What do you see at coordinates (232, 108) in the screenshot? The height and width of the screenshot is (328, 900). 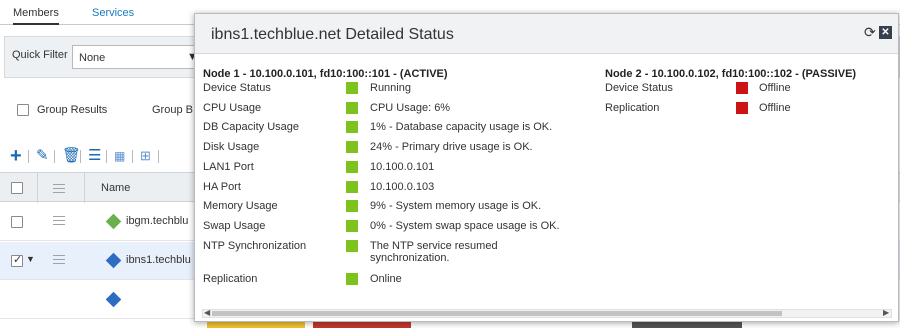 I see `node1-label: CPU Usage` at bounding box center [232, 108].